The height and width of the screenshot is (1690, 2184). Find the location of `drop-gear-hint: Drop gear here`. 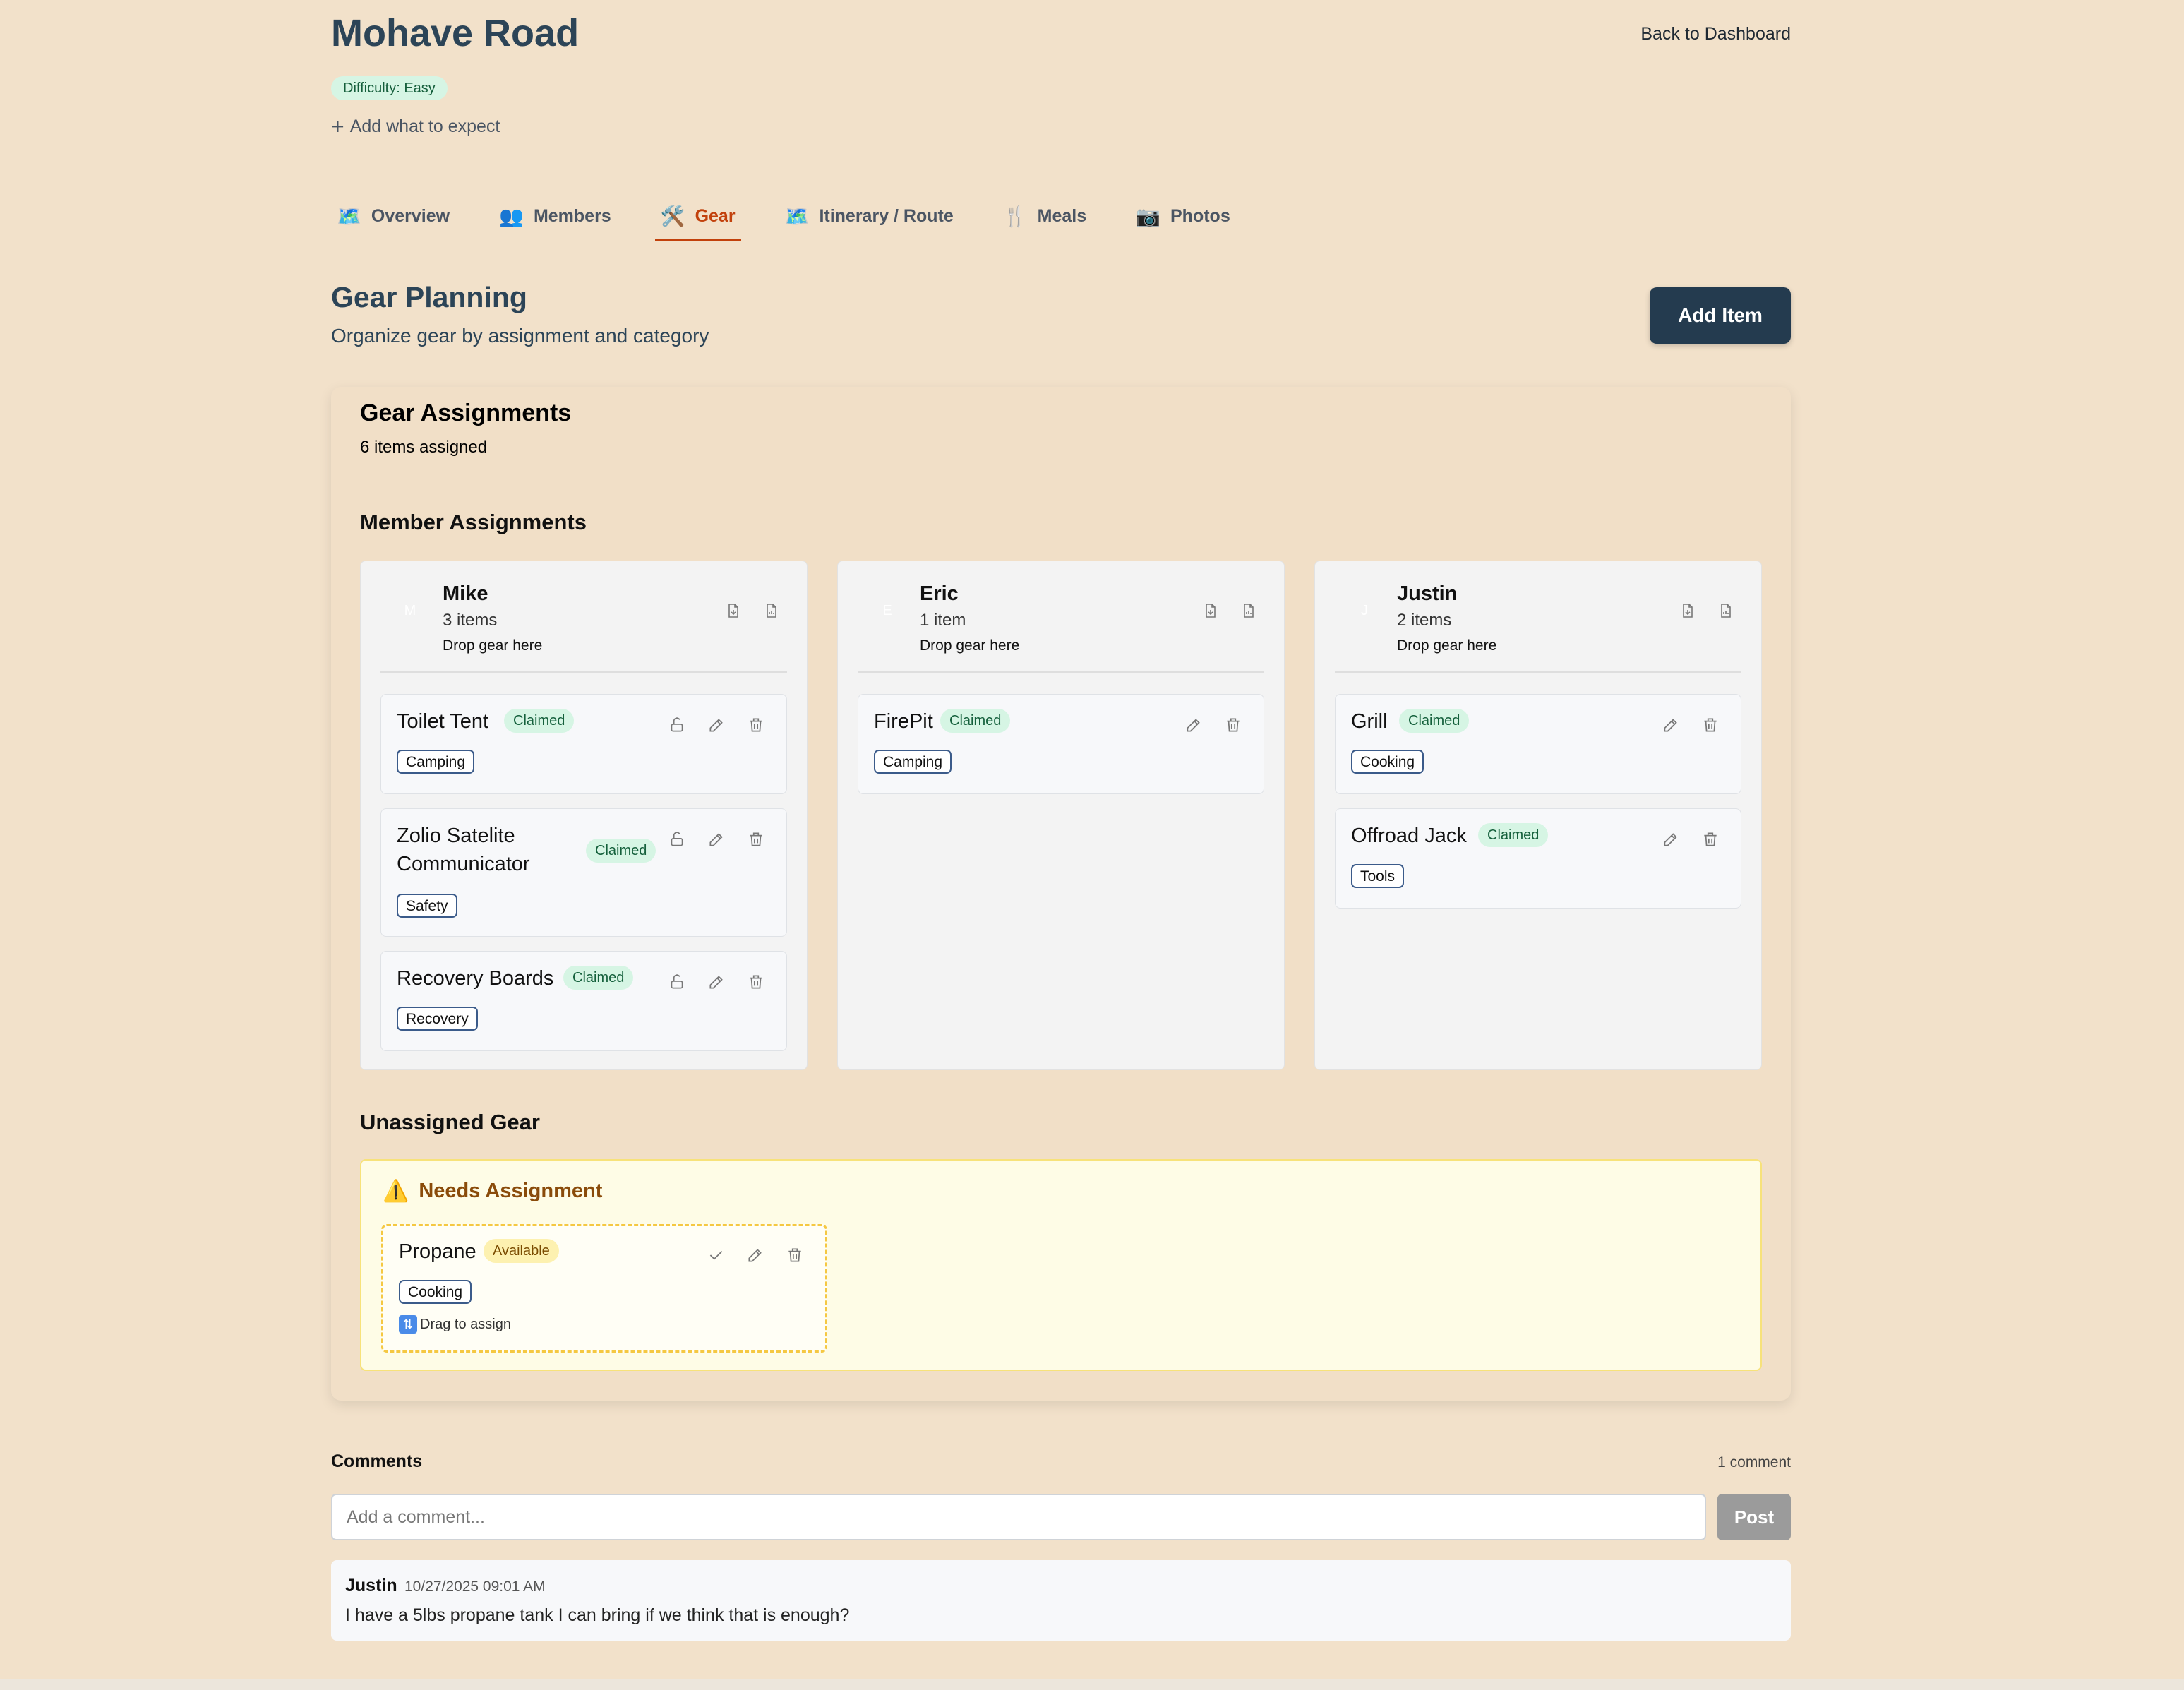

drop-gear-hint: Drop gear here is located at coordinates (970, 646).